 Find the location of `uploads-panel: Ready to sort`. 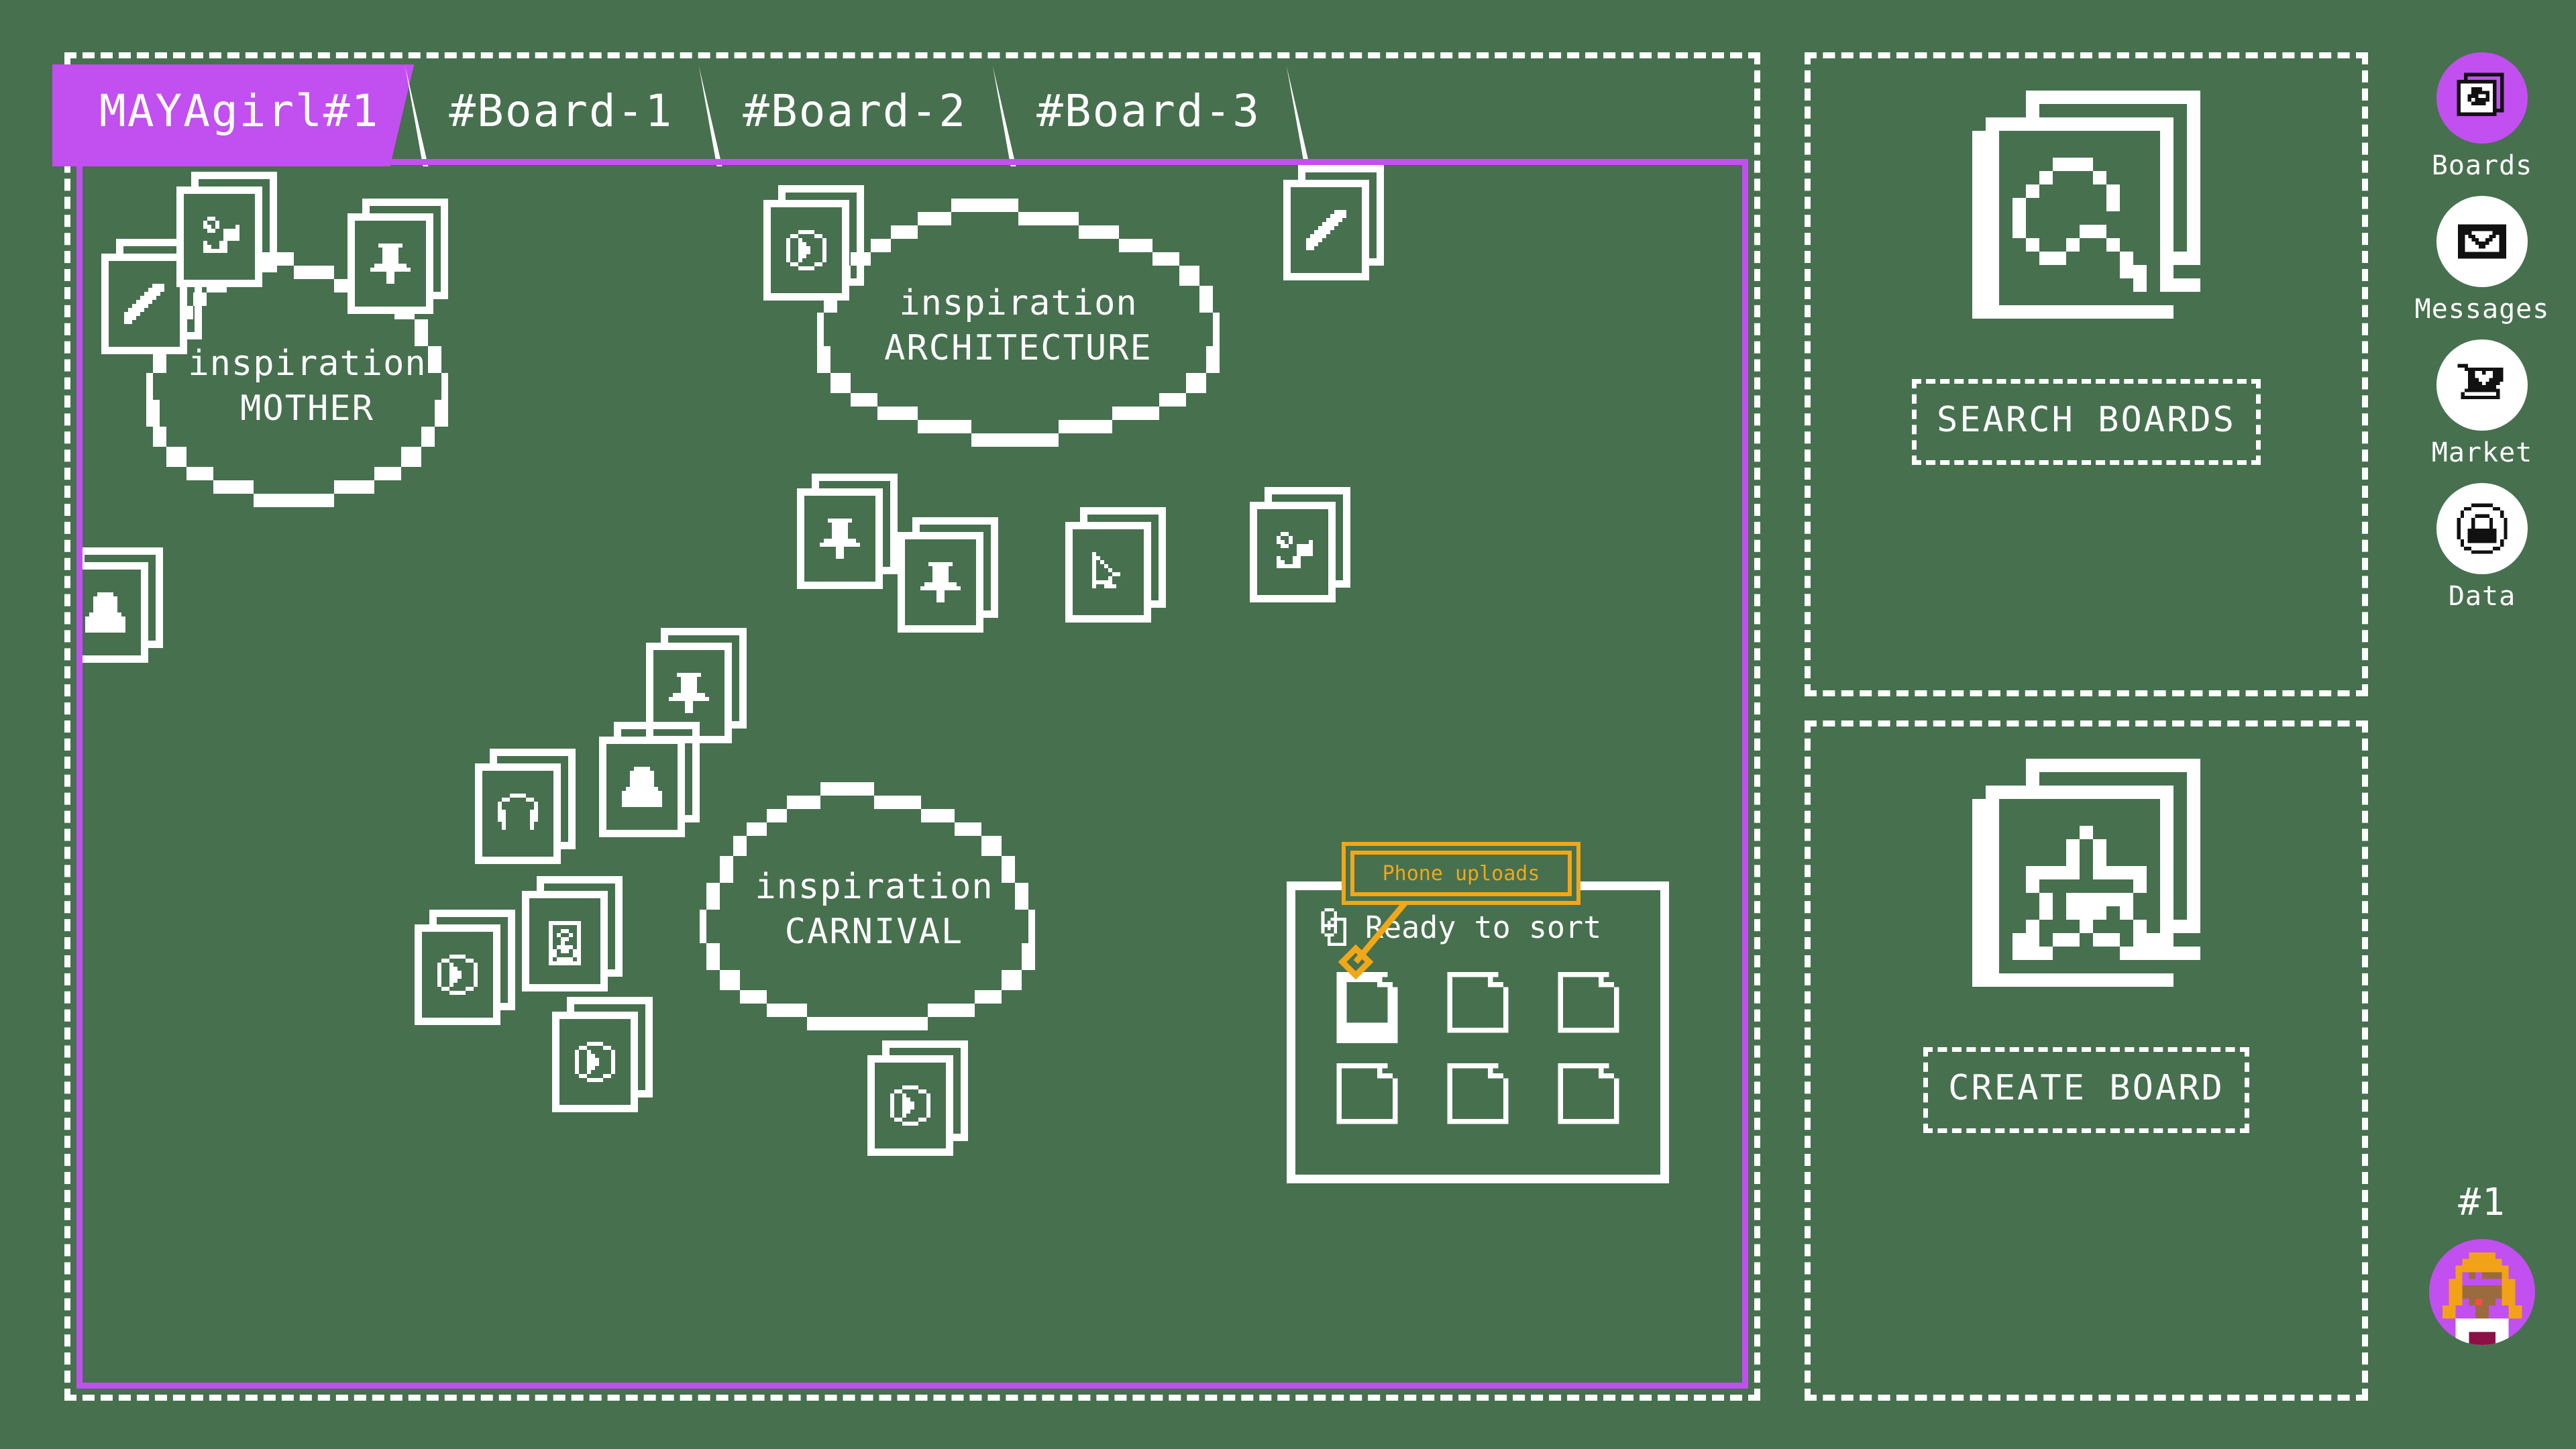

uploads-panel: Ready to sort is located at coordinates (1478, 1032).